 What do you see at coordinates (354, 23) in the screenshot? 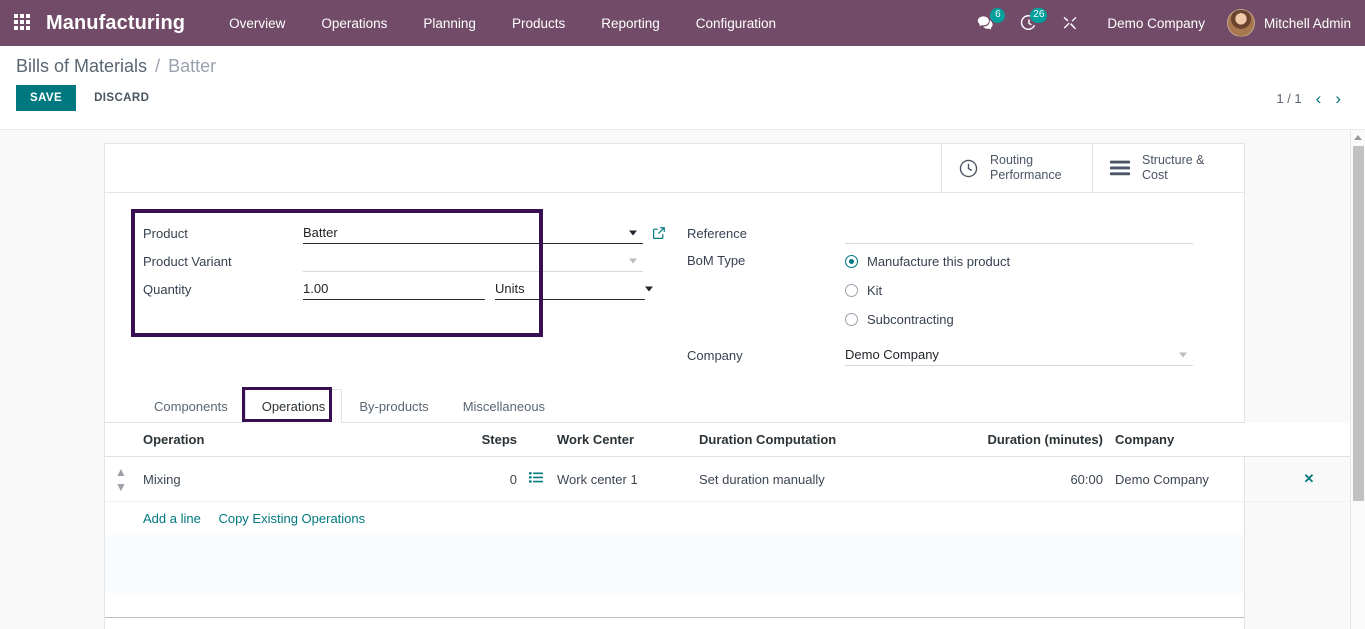
I see `menu-item-operations: Operations` at bounding box center [354, 23].